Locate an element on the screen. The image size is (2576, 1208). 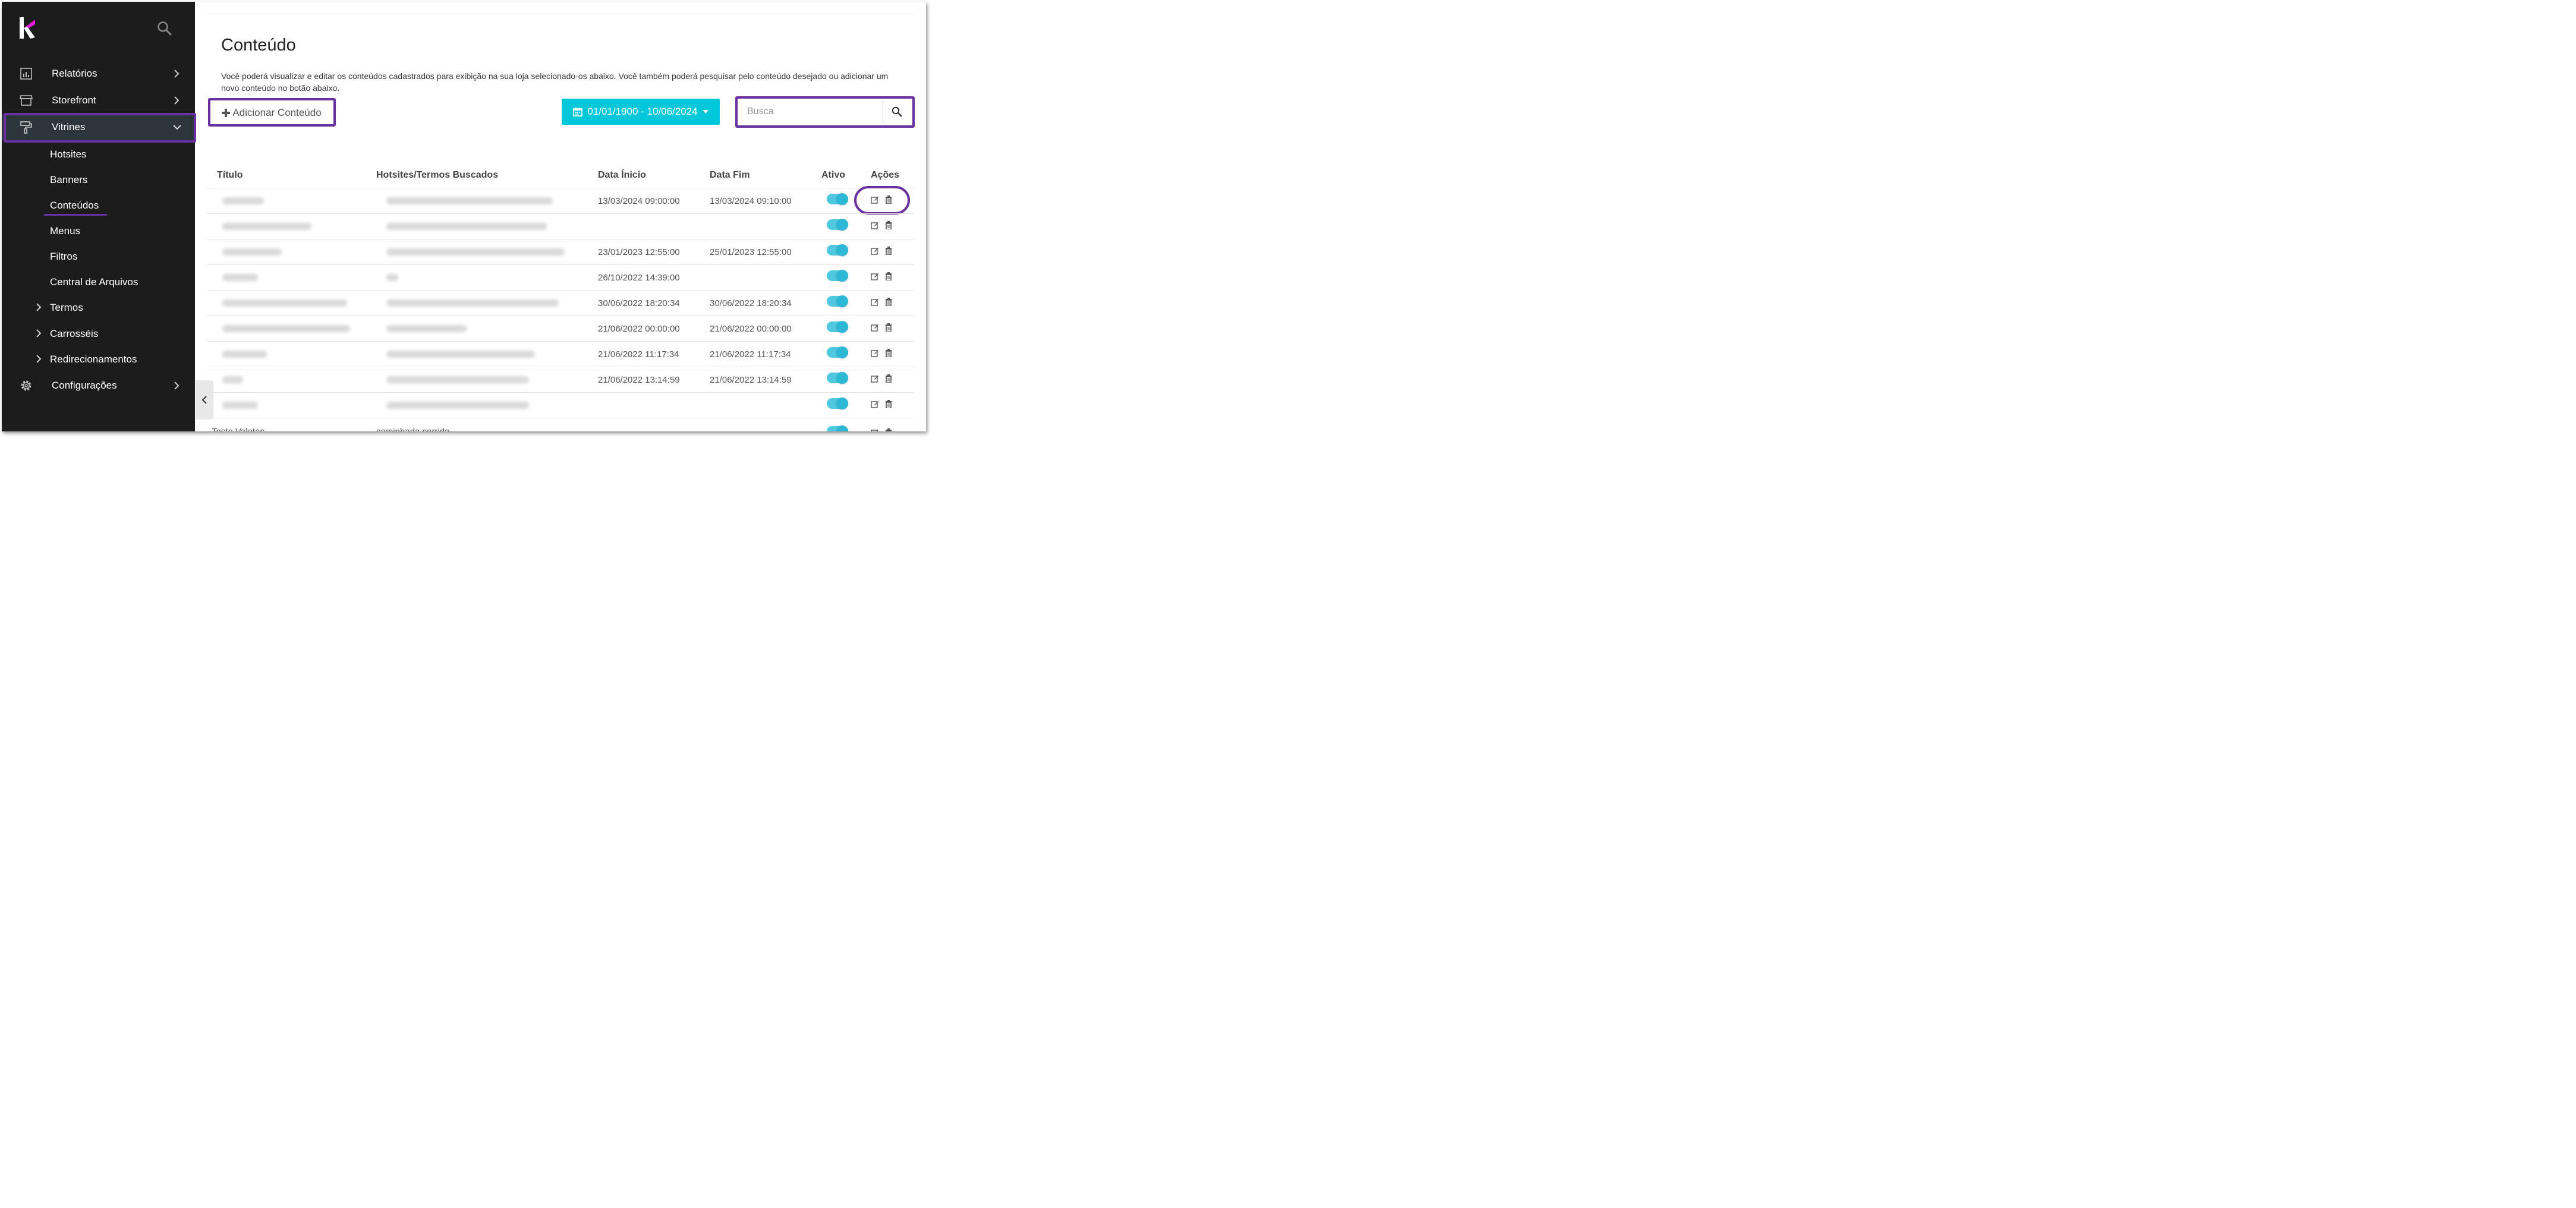
add-content-button: Adicionar Conteúdo is located at coordinates (271, 113).